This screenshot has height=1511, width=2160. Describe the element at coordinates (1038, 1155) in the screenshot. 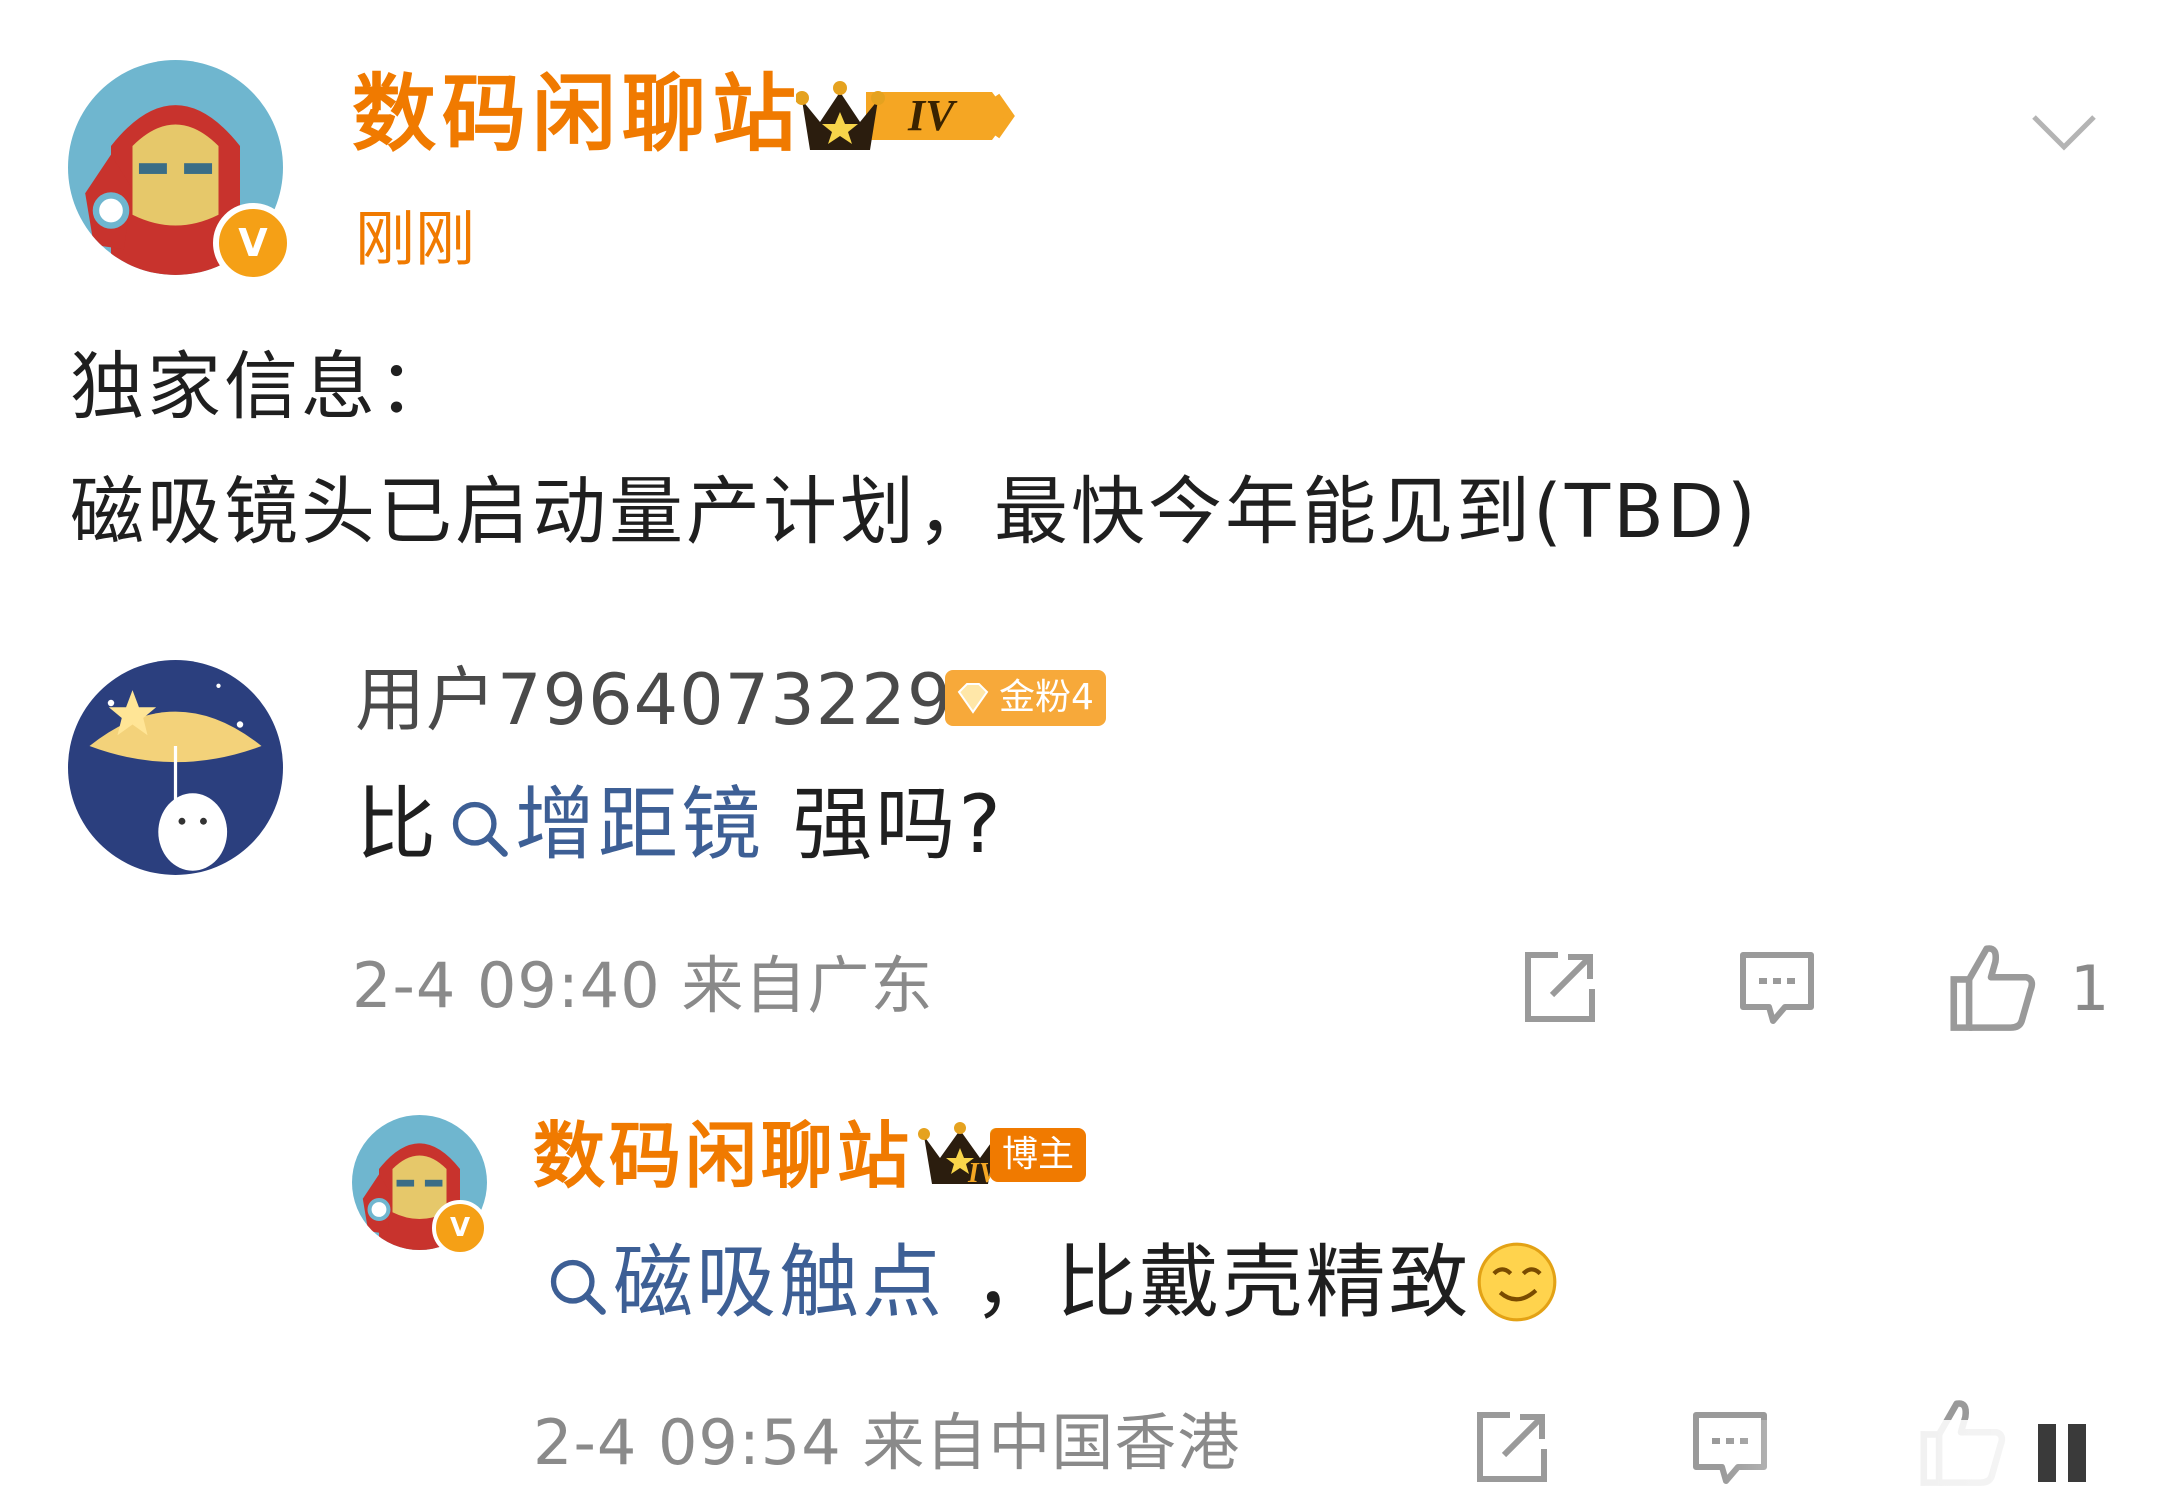

I see `host-badge: 博主` at that location.